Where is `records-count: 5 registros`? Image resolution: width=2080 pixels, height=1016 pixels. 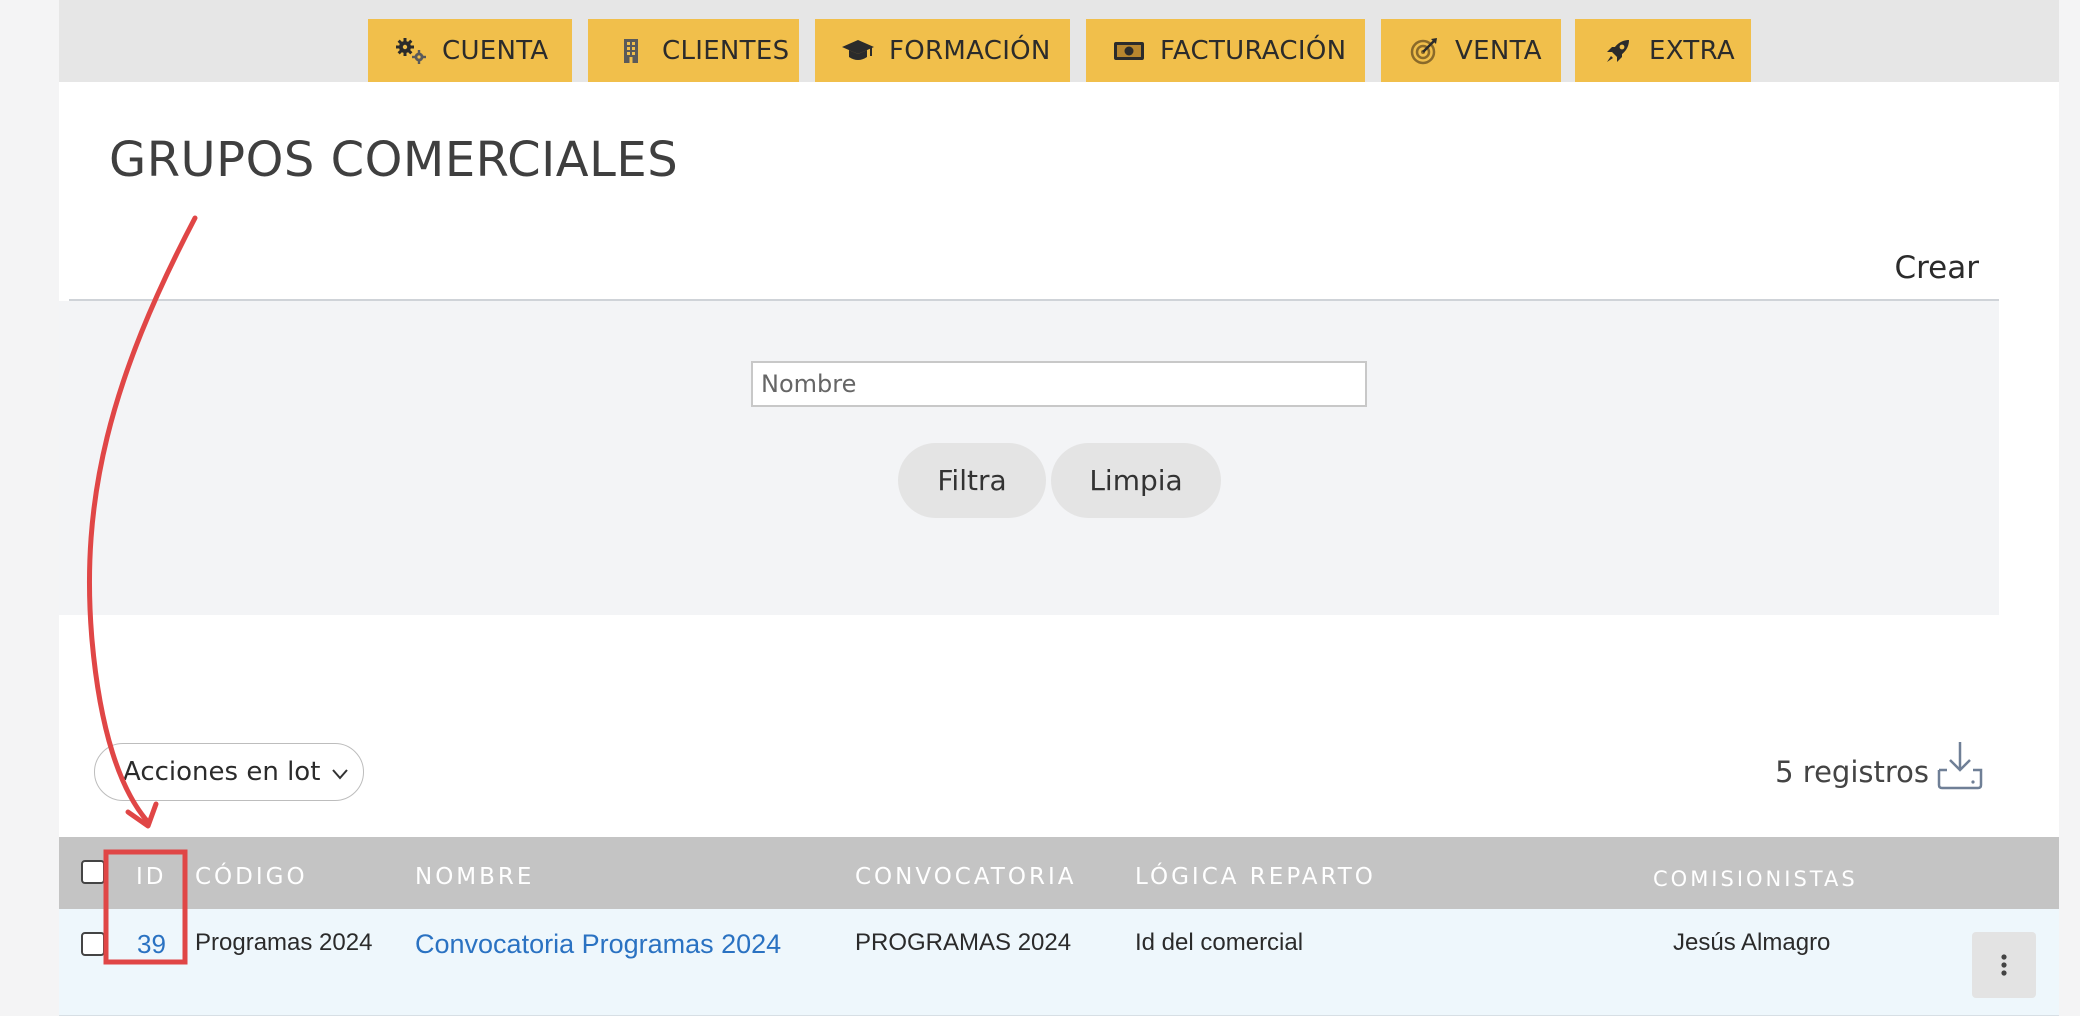
records-count: 5 registros is located at coordinates (1852, 772).